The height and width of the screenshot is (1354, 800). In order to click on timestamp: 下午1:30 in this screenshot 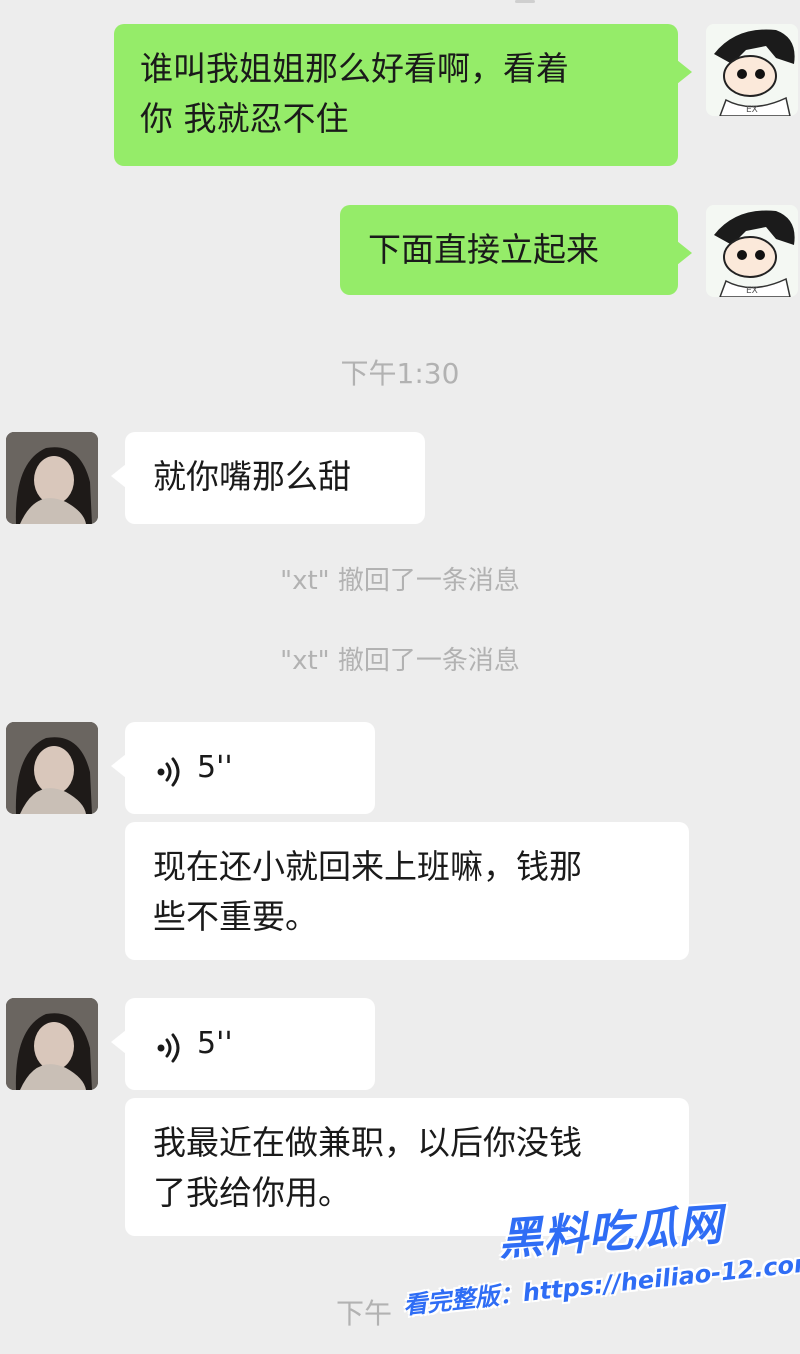, I will do `click(400, 373)`.